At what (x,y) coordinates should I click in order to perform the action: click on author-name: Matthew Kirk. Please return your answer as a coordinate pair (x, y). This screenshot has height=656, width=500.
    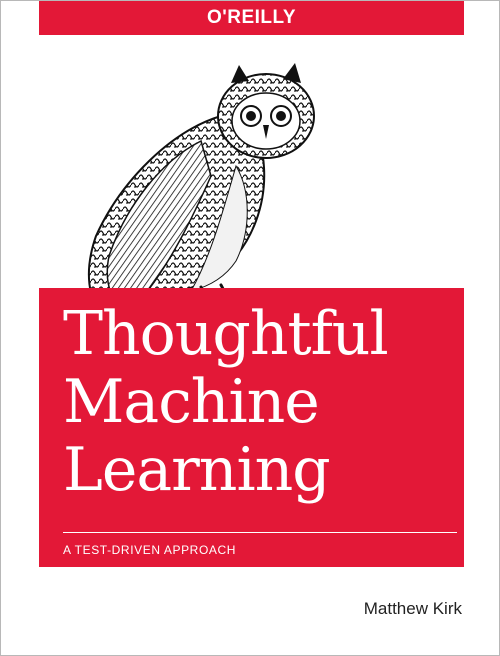
    Looking at the image, I should click on (412, 608).